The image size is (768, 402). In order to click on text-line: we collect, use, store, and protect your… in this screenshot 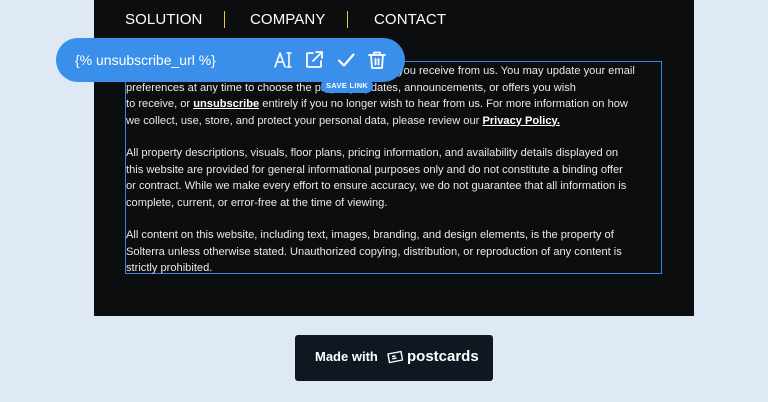, I will do `click(394, 121)`.